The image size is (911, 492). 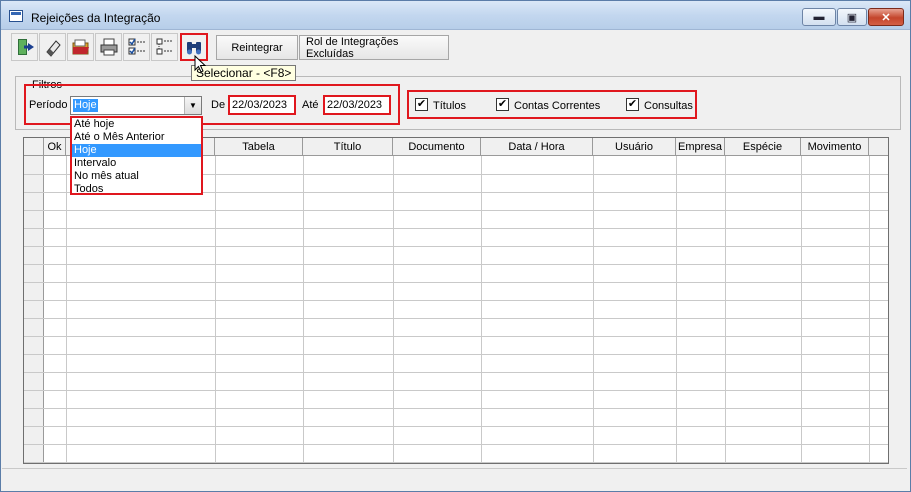 I want to click on folder-open-icon, so click(x=80, y=47).